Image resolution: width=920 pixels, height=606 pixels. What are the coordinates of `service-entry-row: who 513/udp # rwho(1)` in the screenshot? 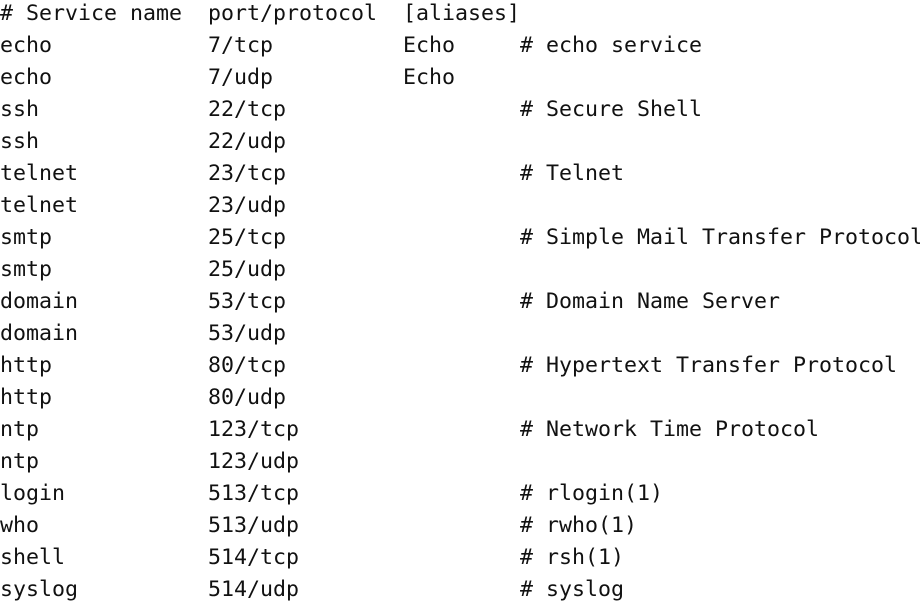 It's located at (460, 526).